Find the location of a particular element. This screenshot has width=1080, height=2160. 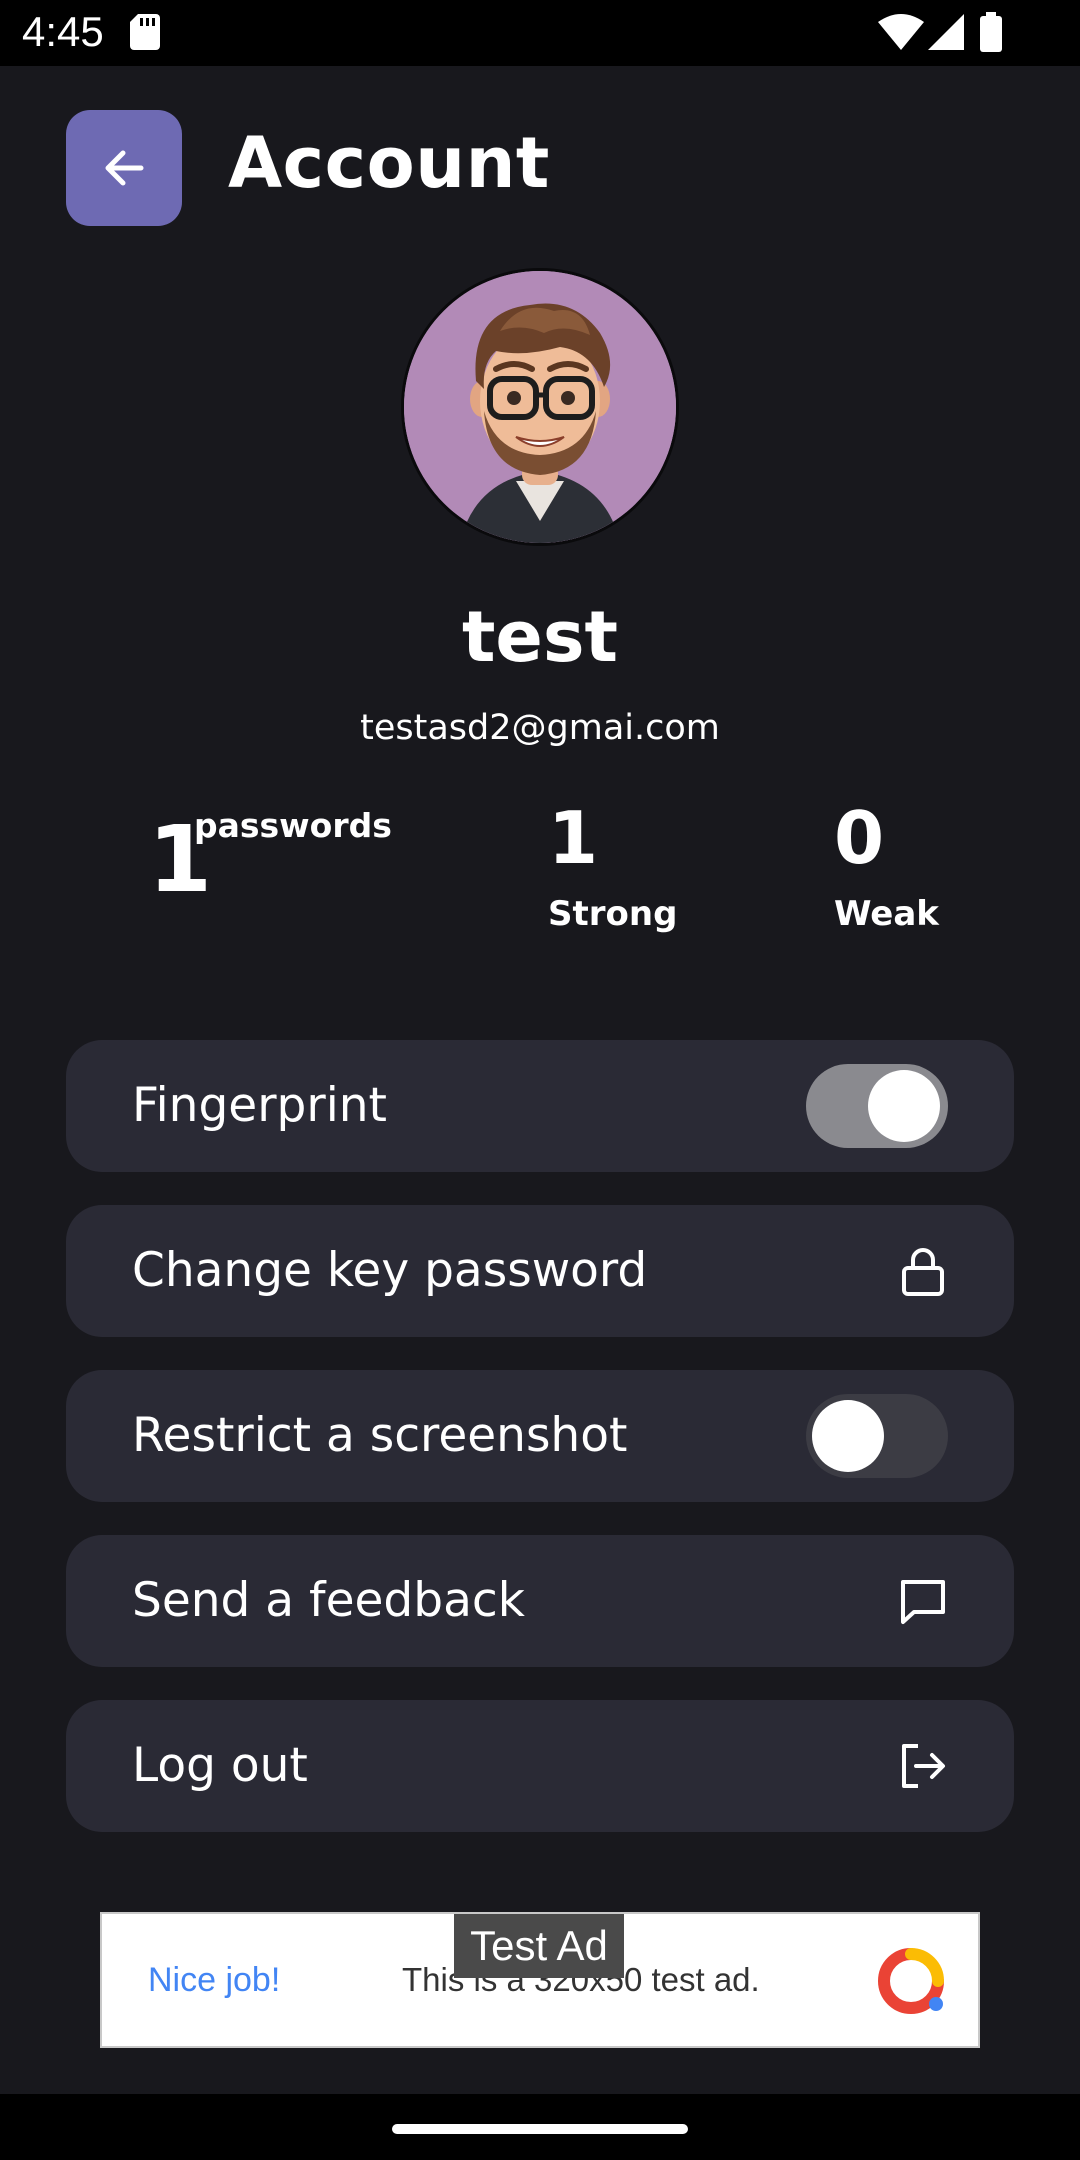

ad-headline: Nice job! is located at coordinates (214, 1980).